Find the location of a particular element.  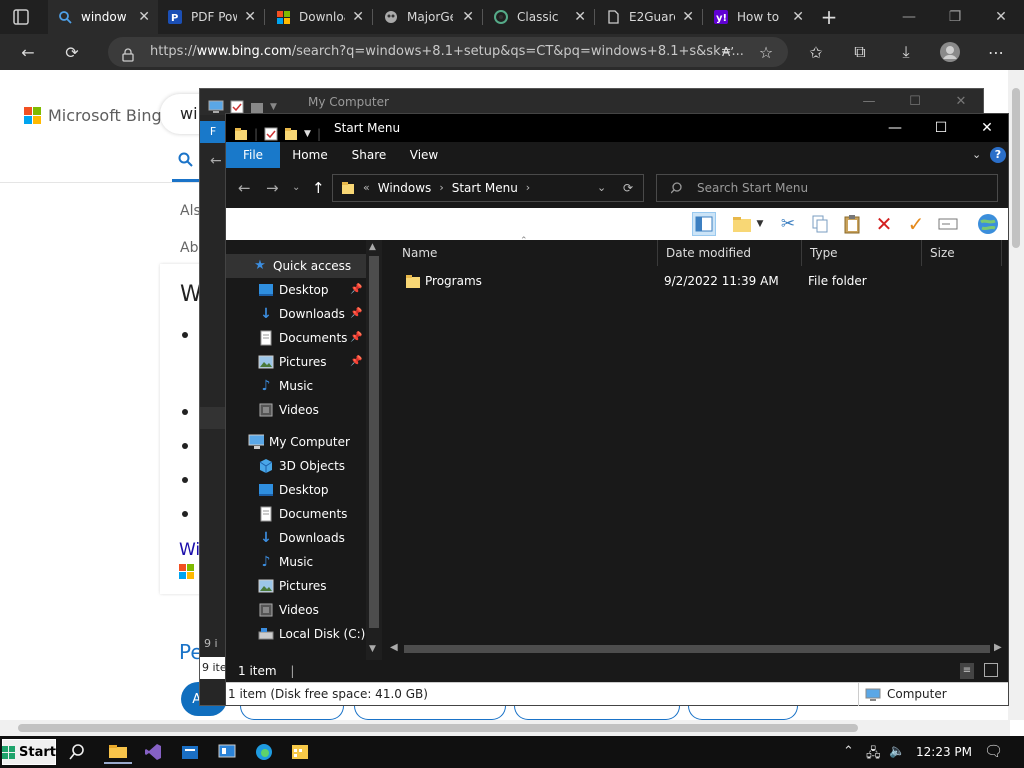

nav-item-videos: Videos is located at coordinates (296, 410).